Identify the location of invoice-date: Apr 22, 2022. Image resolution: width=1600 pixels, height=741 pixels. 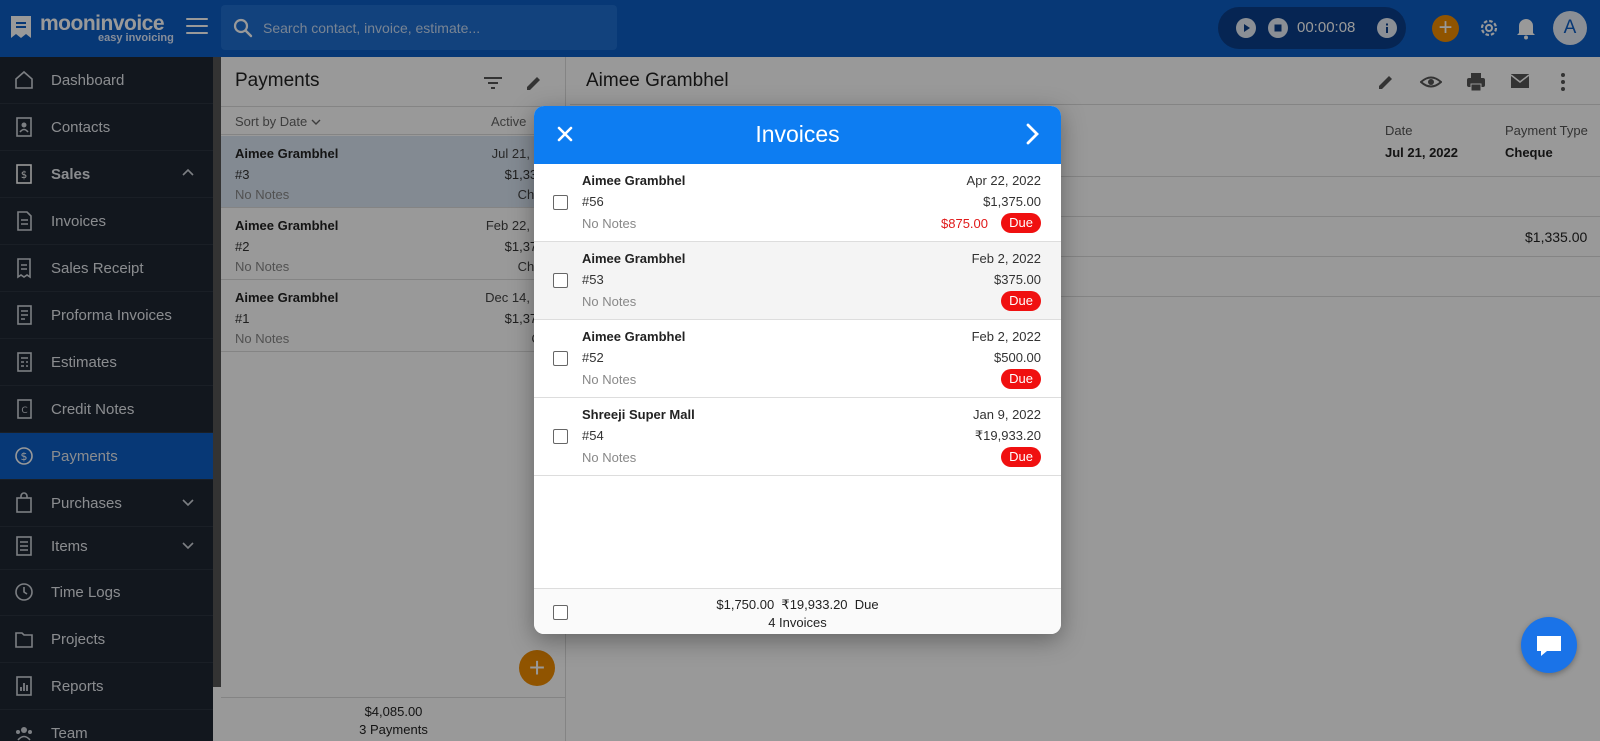
(1003, 180).